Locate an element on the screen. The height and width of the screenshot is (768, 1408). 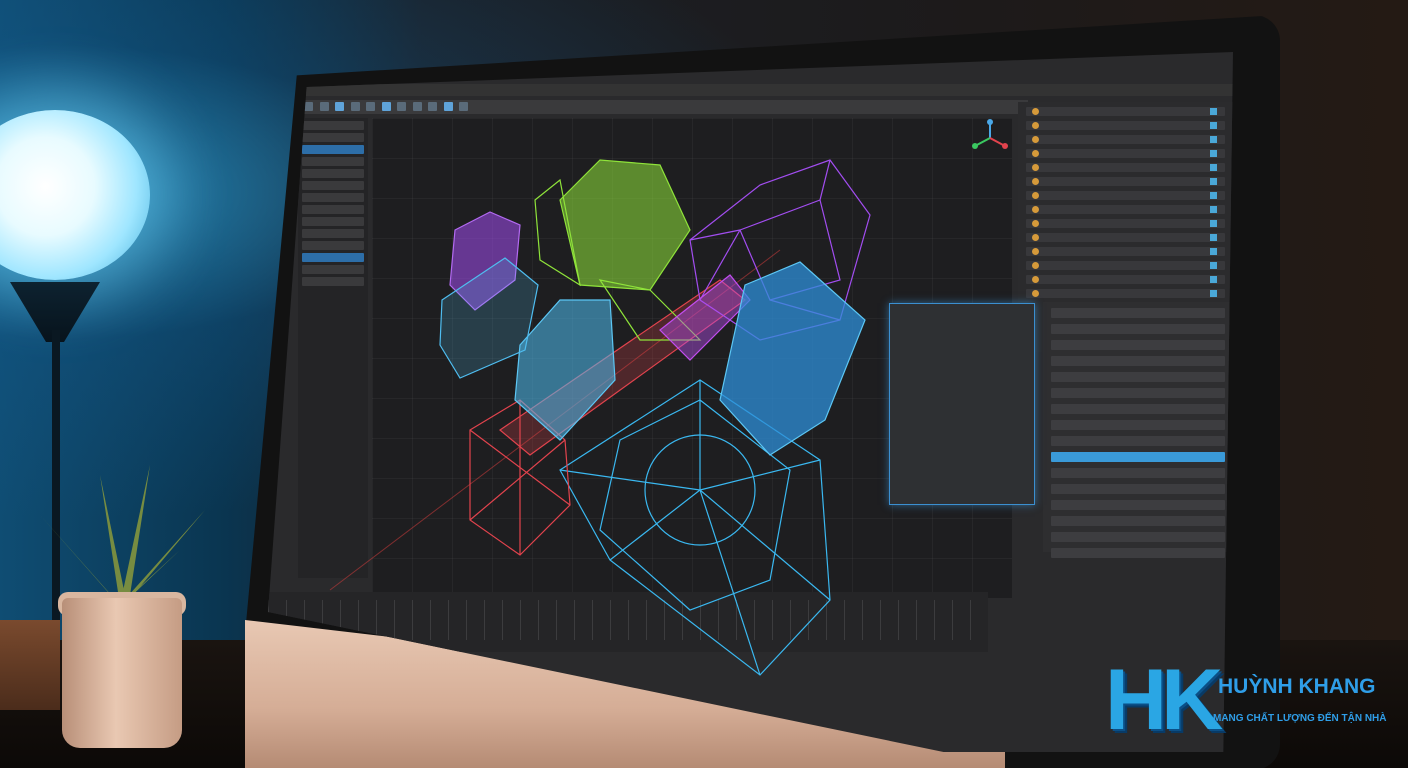
logo-letters: HK is located at coordinates (1164, 700).